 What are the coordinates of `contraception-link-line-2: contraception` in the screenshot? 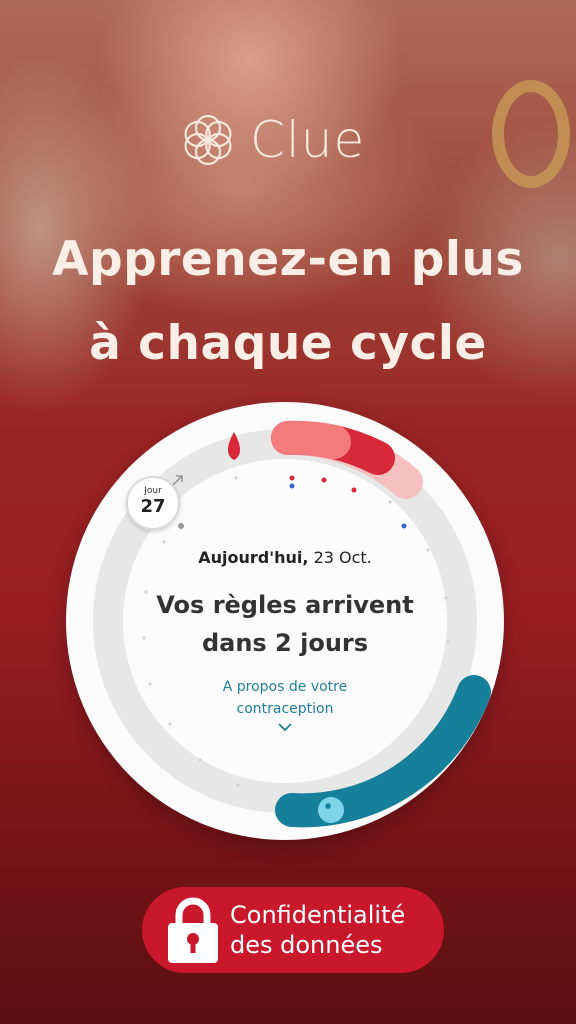 It's located at (285, 709).